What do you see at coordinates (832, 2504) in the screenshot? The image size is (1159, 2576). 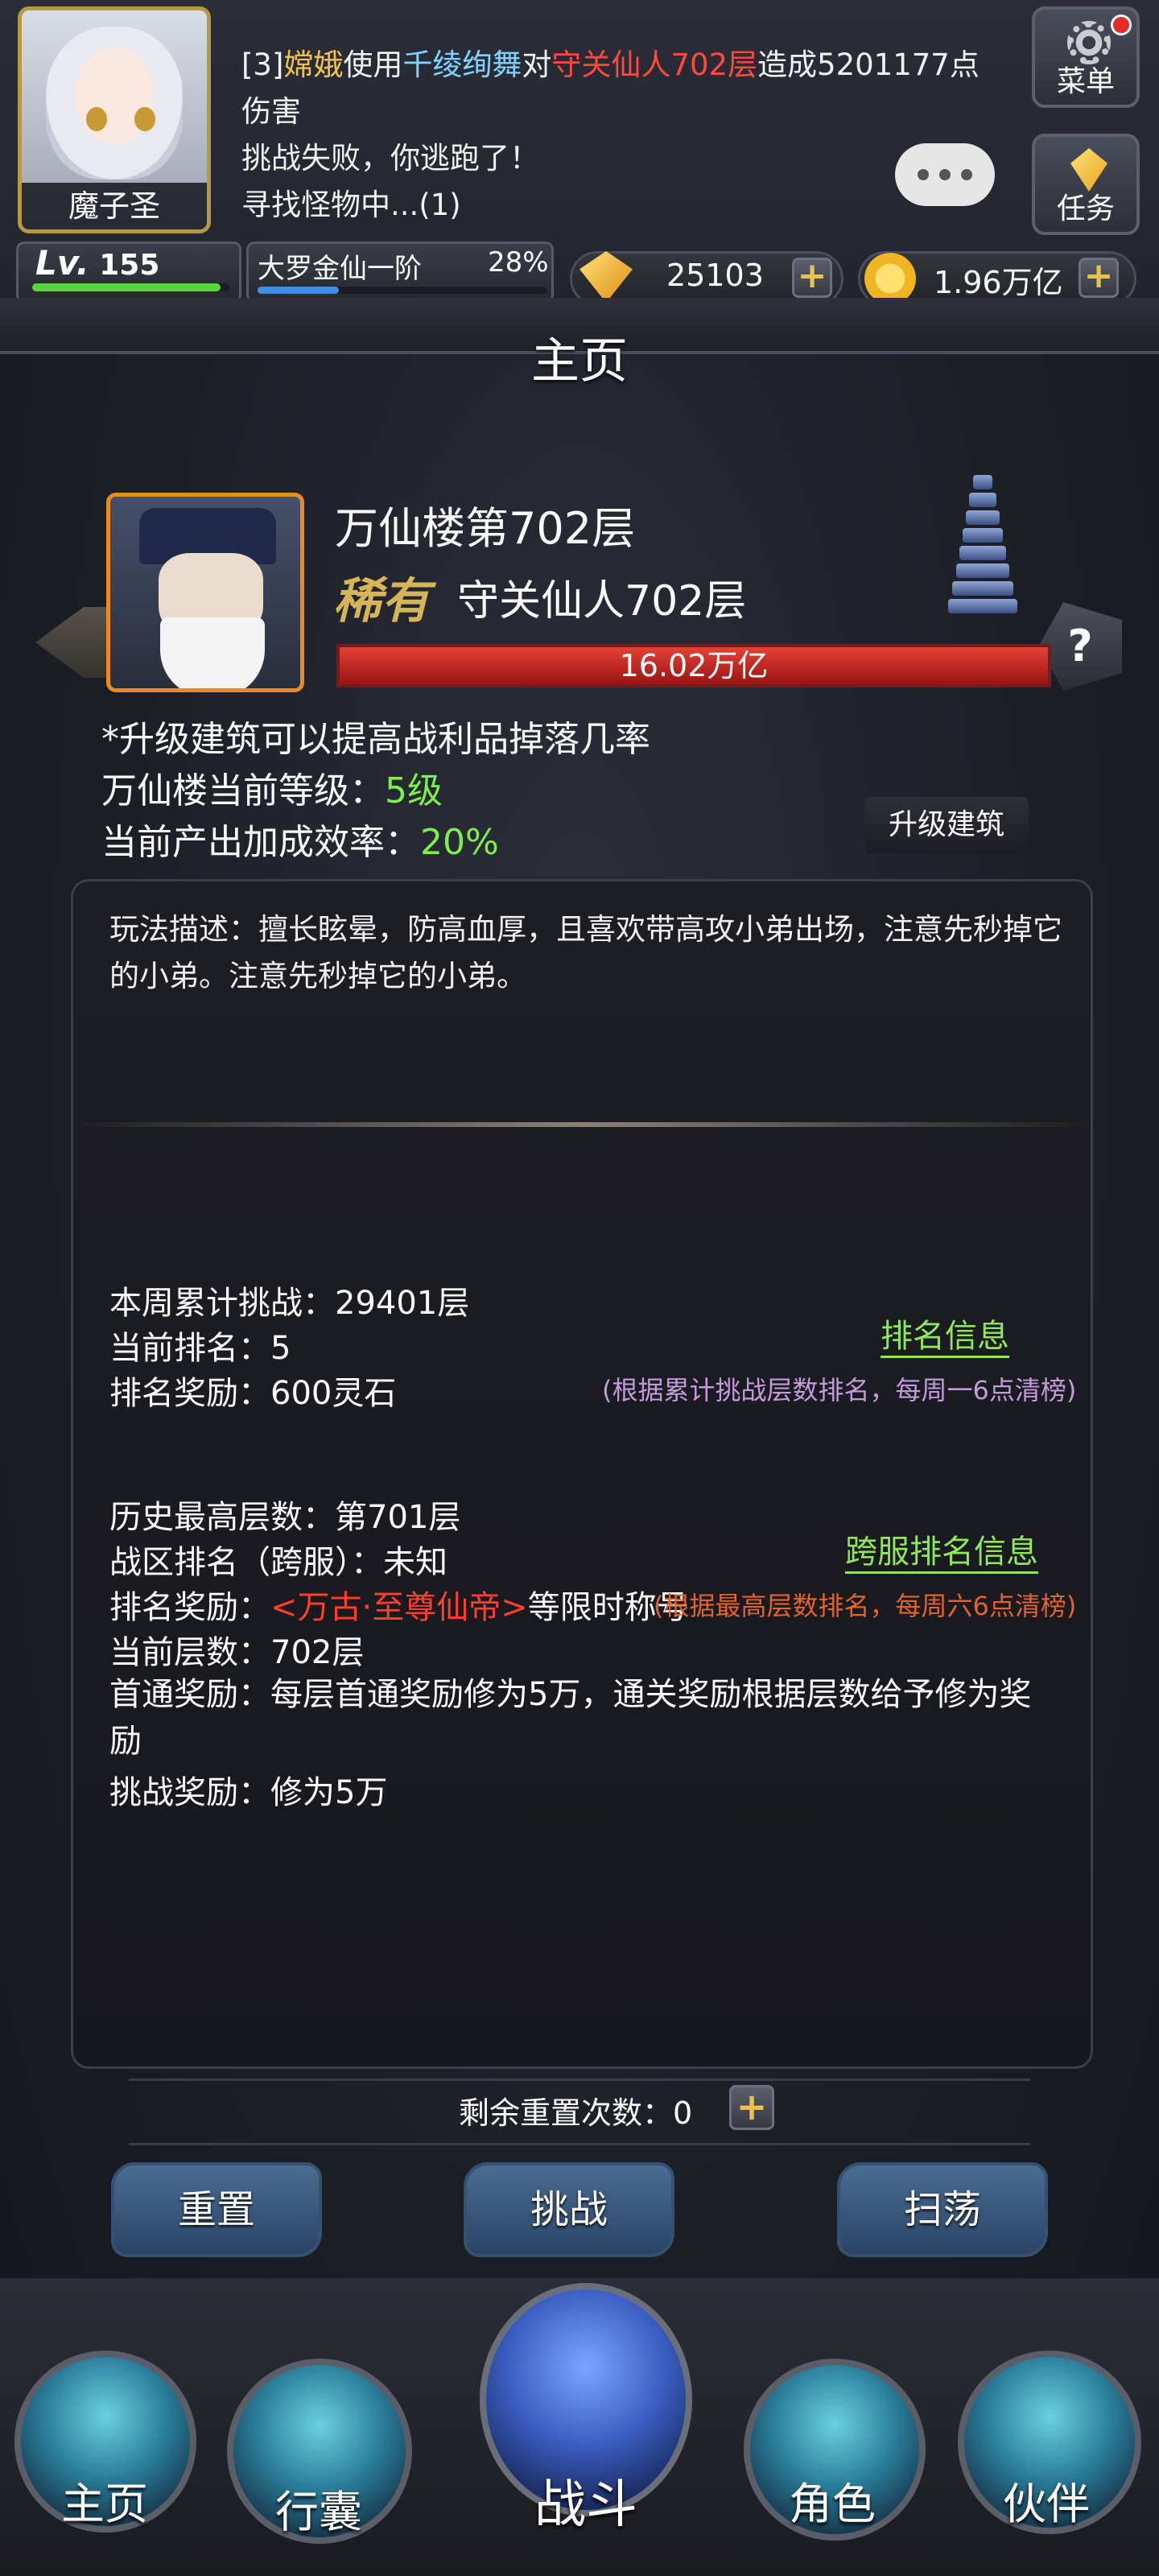 I see `nav-role-label: 角色` at bounding box center [832, 2504].